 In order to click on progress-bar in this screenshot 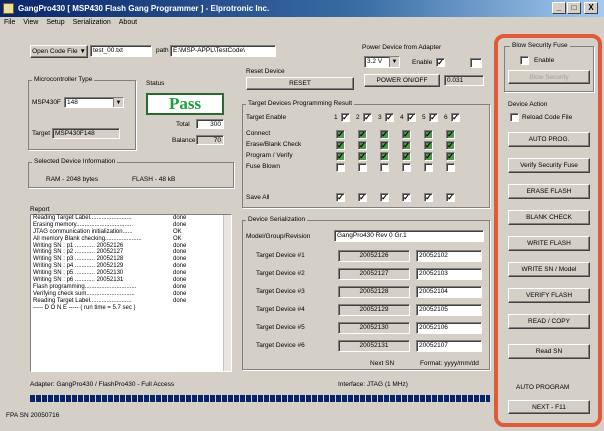, I will do `click(260, 398)`.